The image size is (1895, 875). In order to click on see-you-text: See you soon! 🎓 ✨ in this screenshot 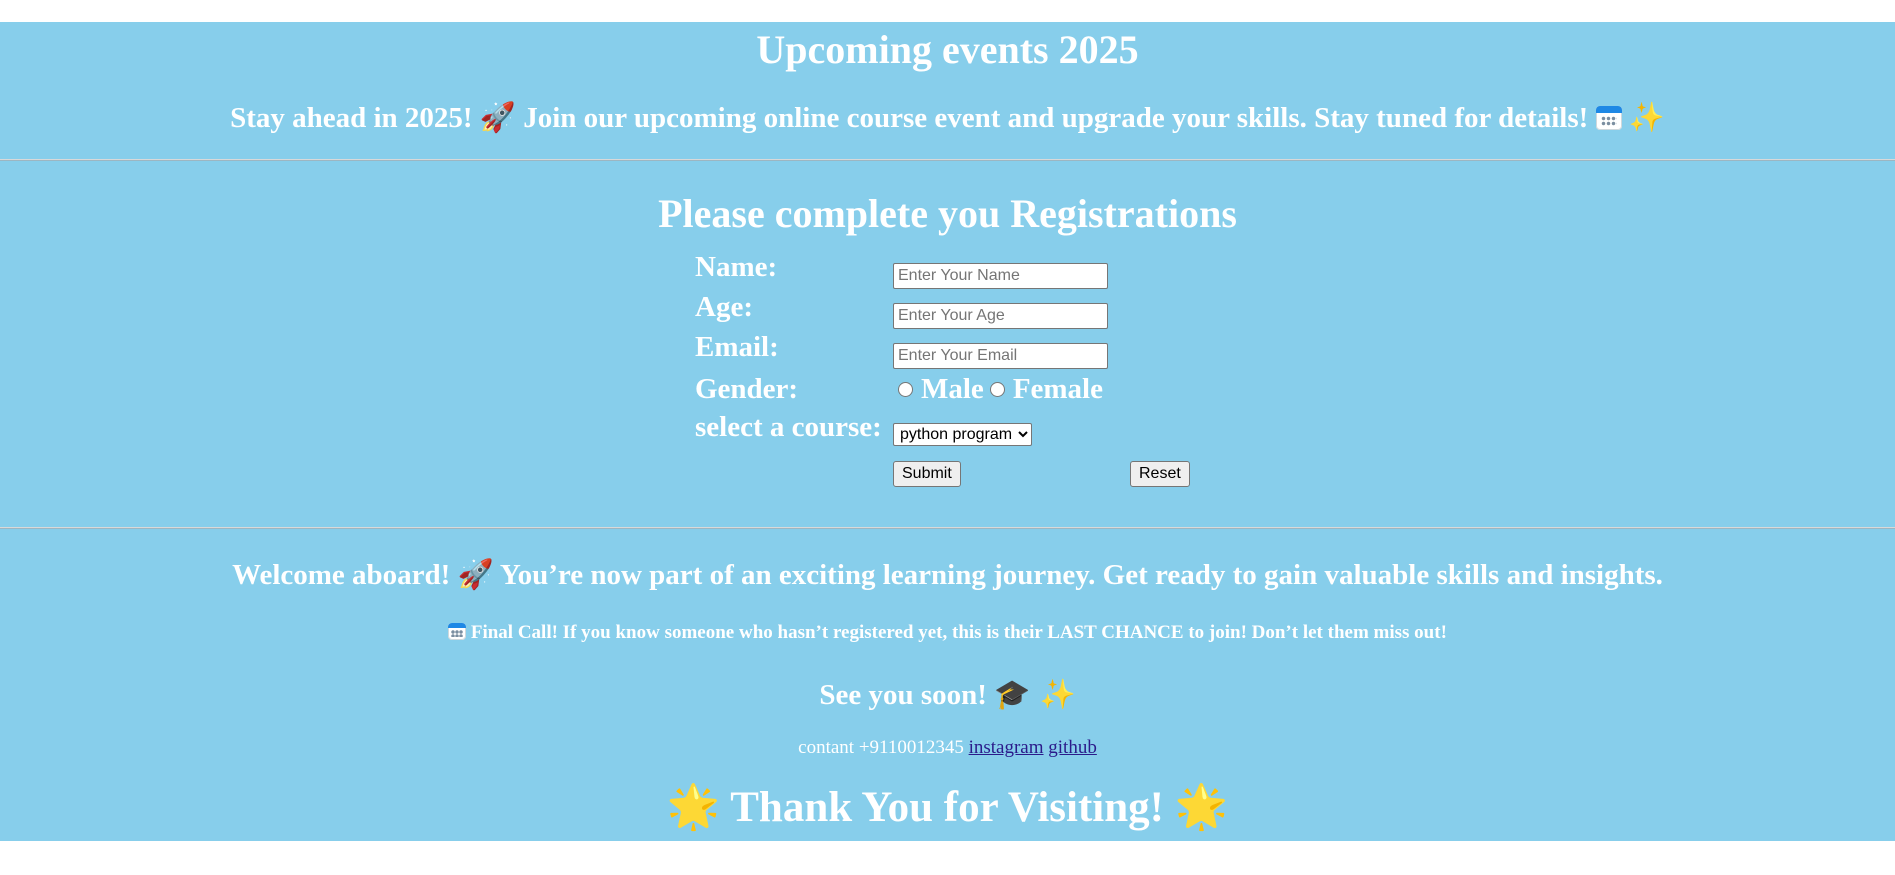, I will do `click(947, 694)`.